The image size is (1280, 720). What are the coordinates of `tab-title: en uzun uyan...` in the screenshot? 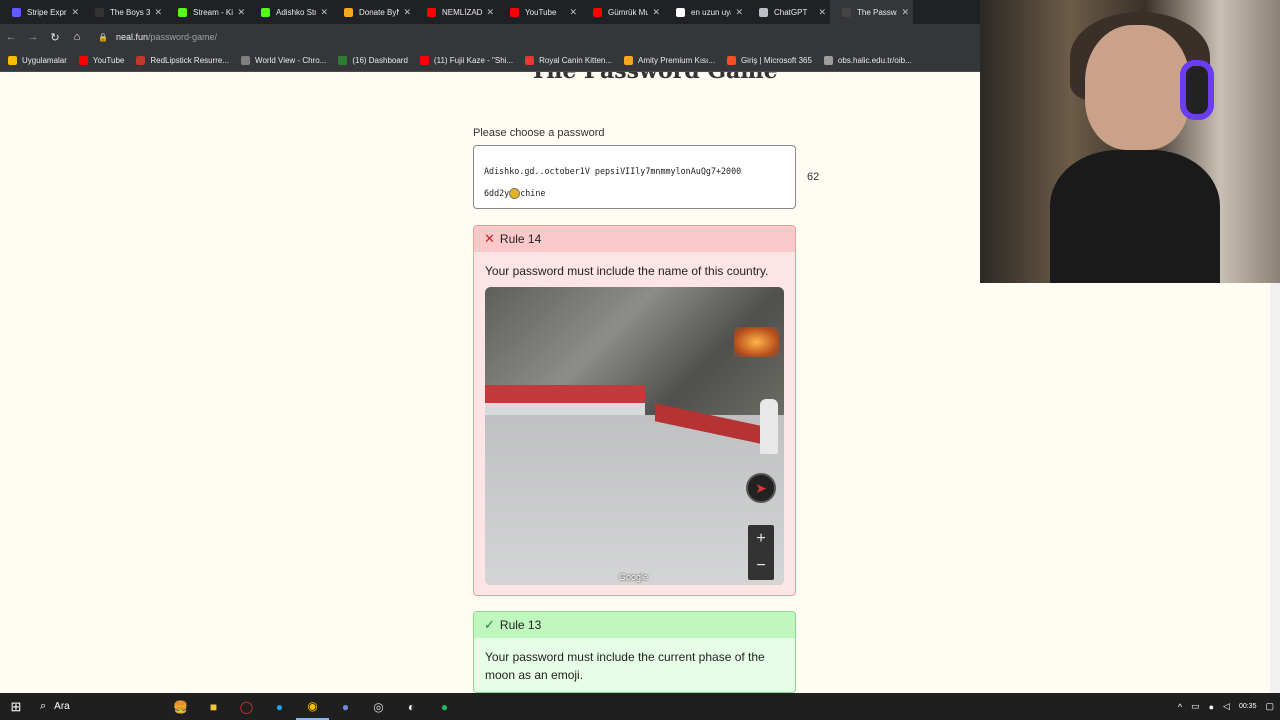 It's located at (711, 12).